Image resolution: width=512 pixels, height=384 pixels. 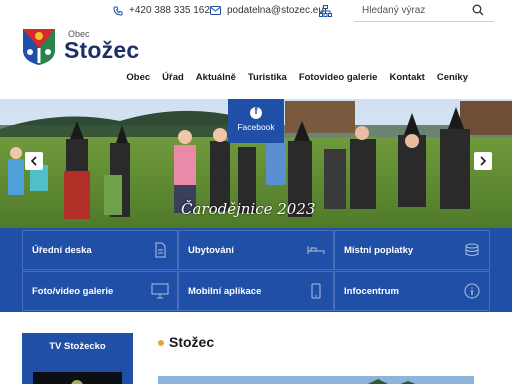 I want to click on facebook-label: Facebook, so click(x=256, y=127).